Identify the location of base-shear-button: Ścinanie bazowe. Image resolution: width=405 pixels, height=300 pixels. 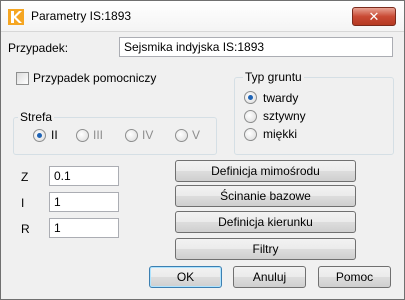
(265, 196).